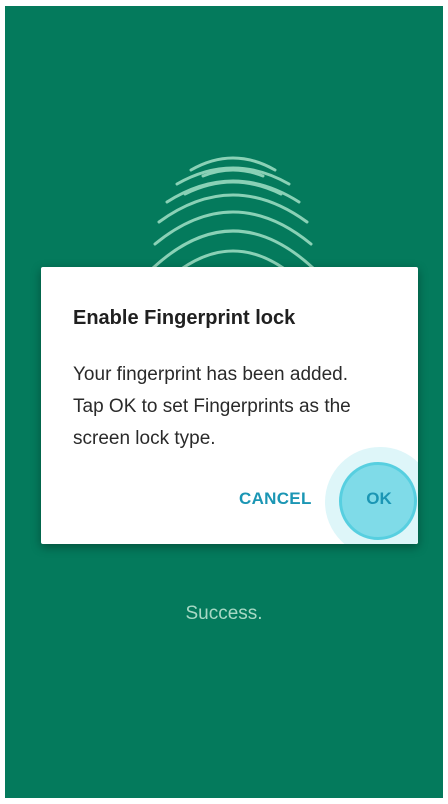  I want to click on dialog-title: Enable Fingerprint lock, so click(184, 318).